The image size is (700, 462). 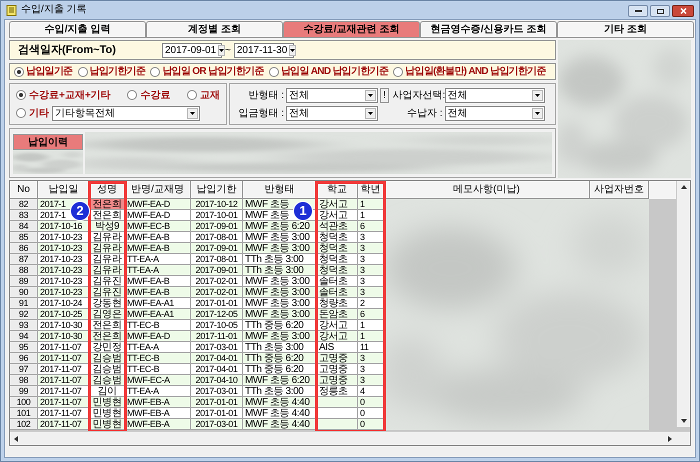 What do you see at coordinates (217, 314) in the screenshot?
I see `table-cell: 2017-12-05` at bounding box center [217, 314].